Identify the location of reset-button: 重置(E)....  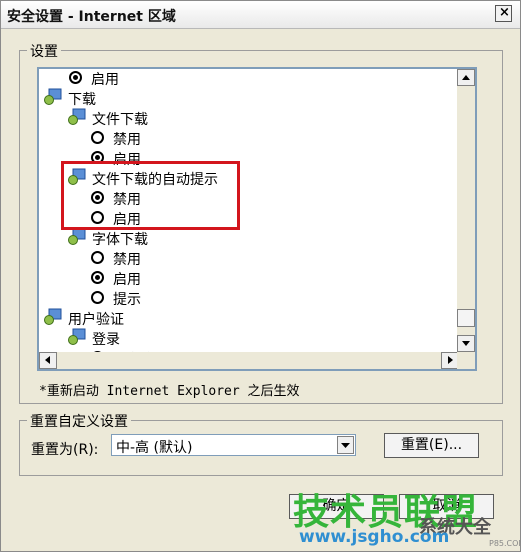
(431, 445).